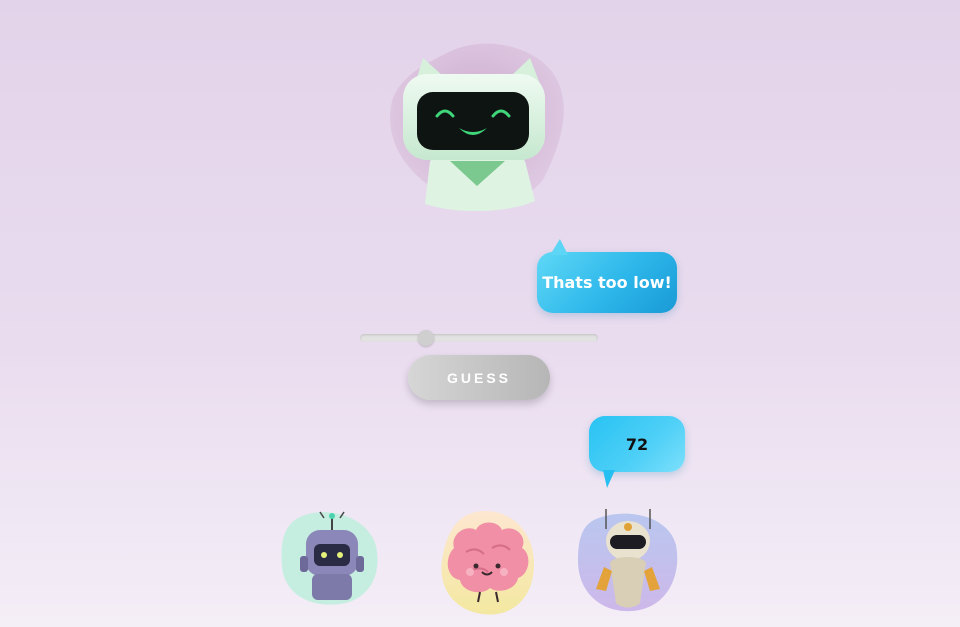 This screenshot has width=960, height=627. What do you see at coordinates (479, 377) in the screenshot?
I see `guess-button: GUESS` at bounding box center [479, 377].